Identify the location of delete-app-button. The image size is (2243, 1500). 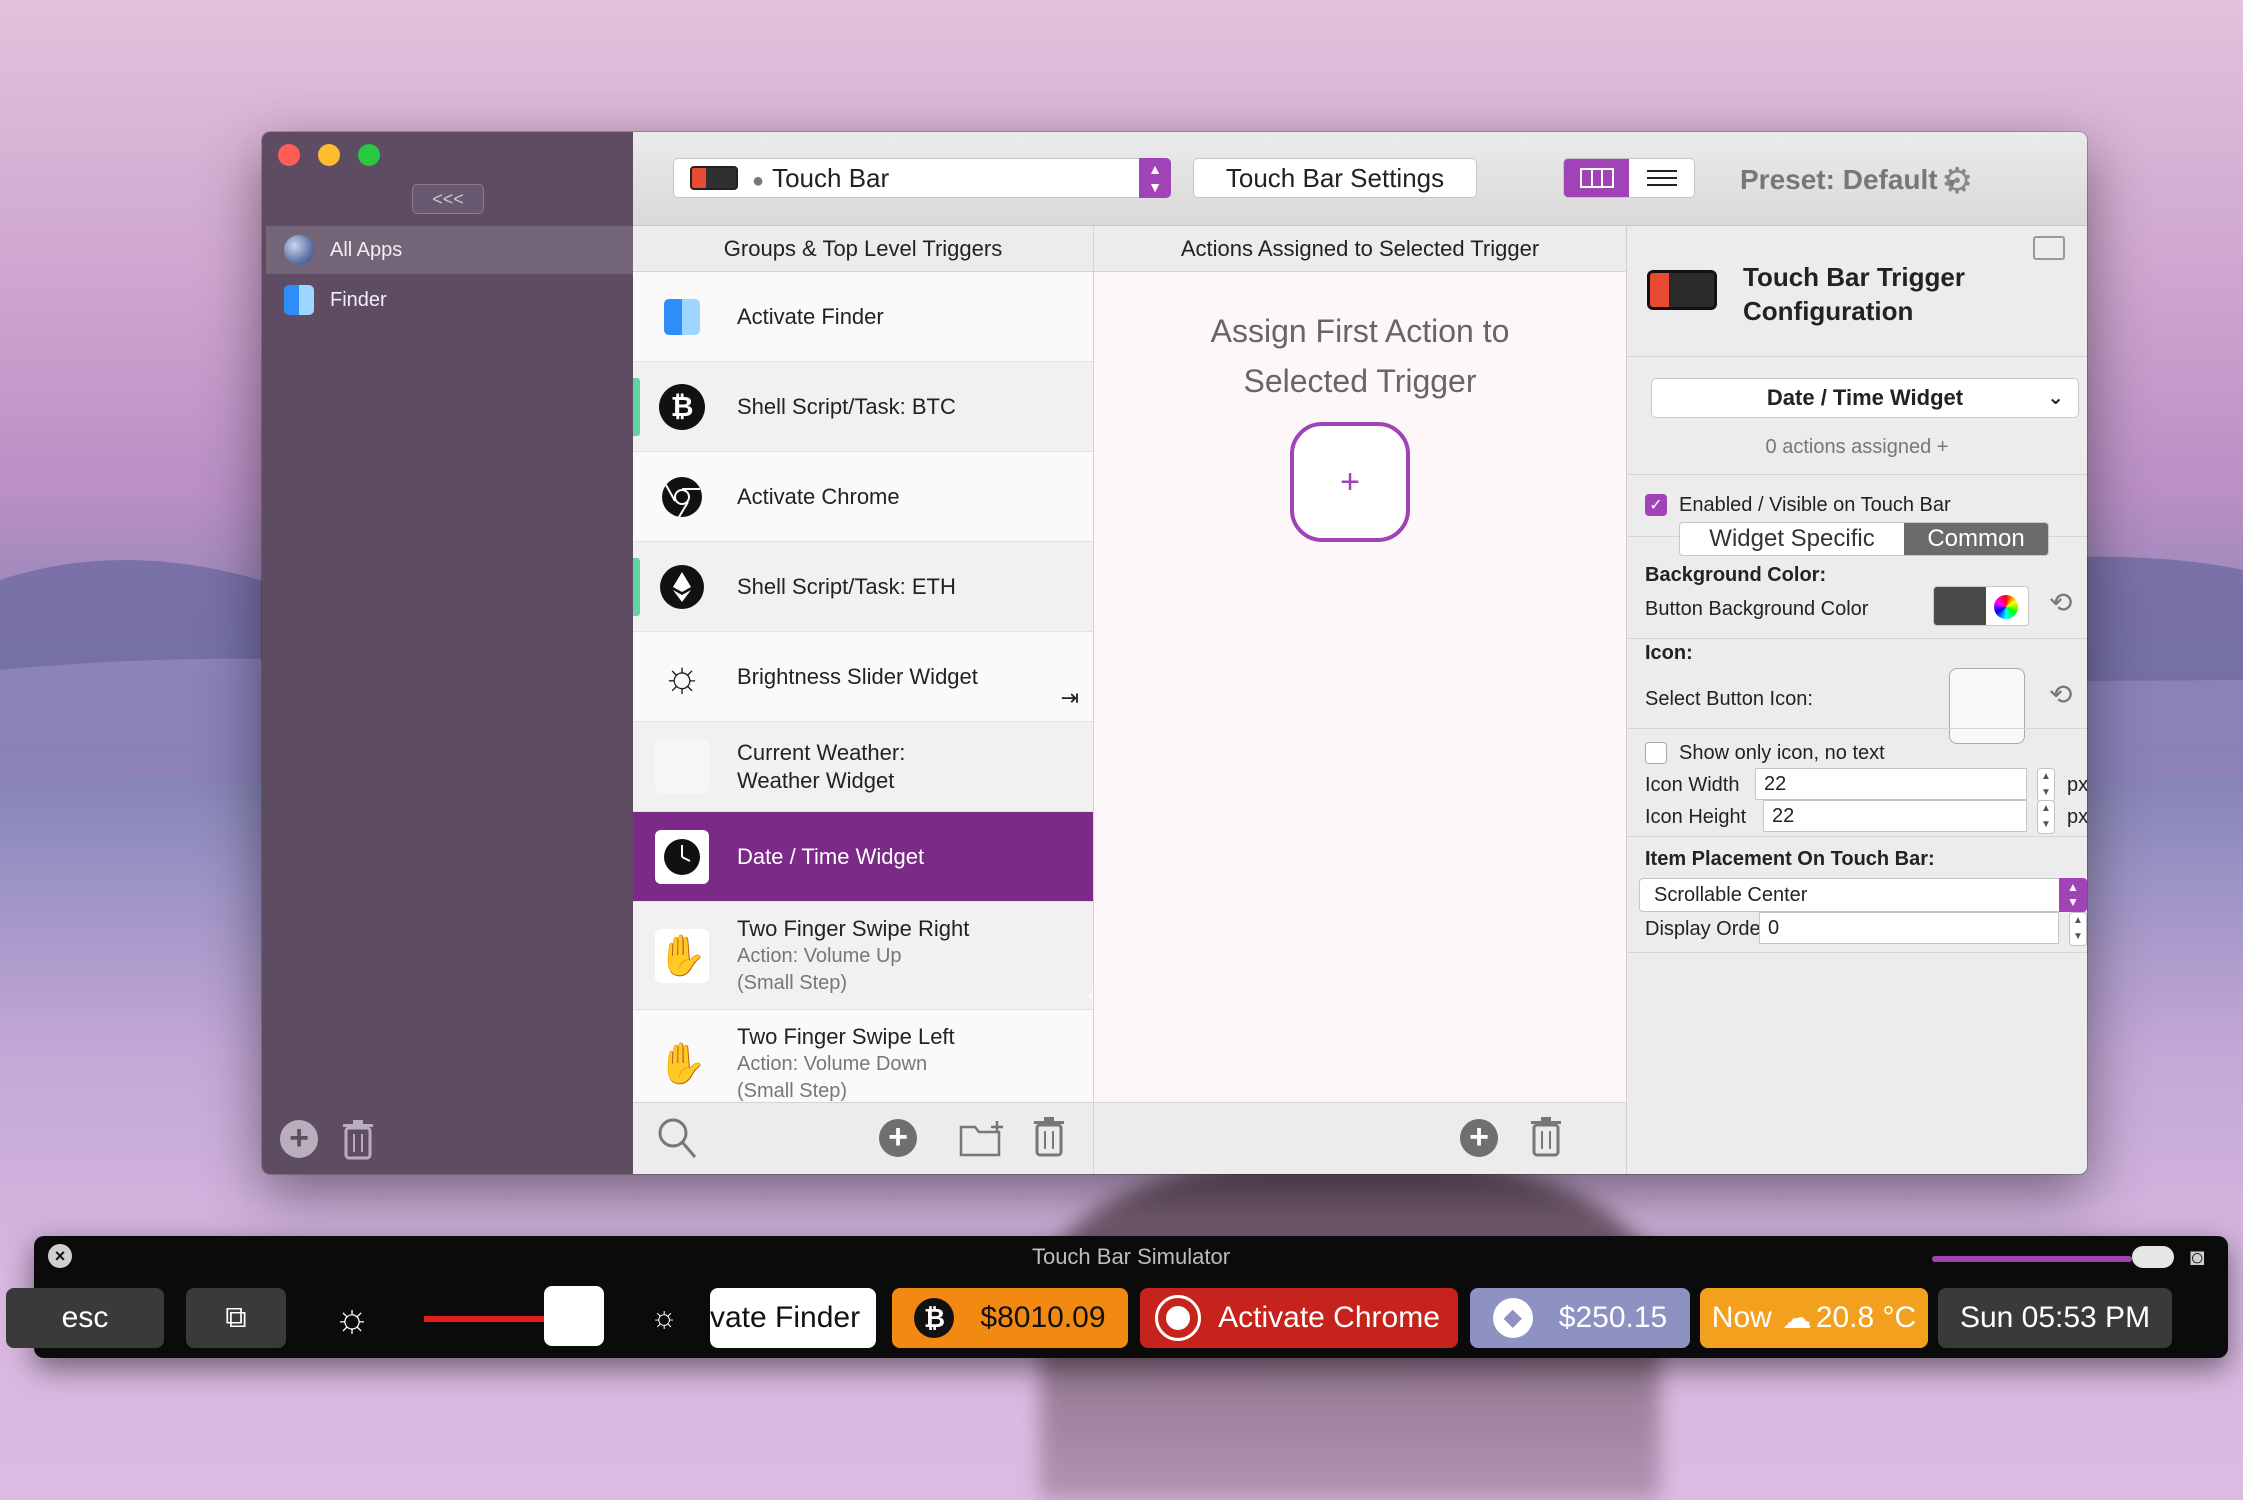
(358, 1140).